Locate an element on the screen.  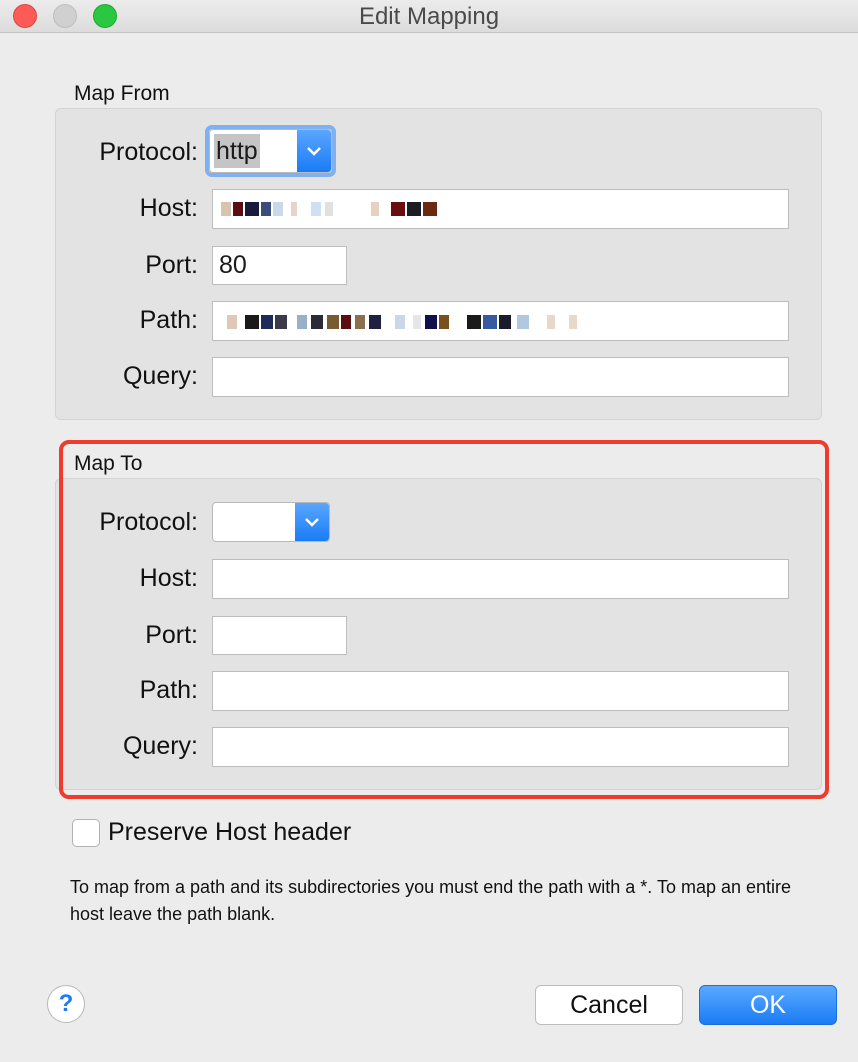
map-from-protocol-value: http is located at coordinates (237, 151).